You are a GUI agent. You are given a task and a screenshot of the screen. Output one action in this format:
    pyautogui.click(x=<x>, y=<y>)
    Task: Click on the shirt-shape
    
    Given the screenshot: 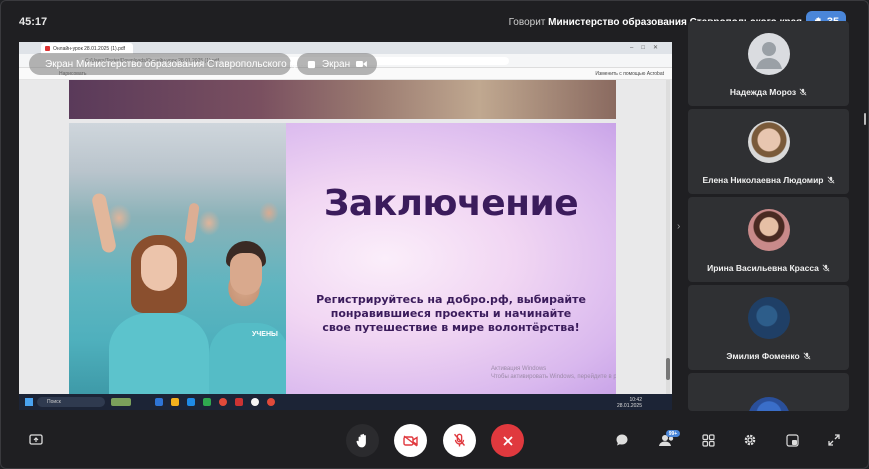 What is the action you would take?
    pyautogui.click(x=159, y=353)
    